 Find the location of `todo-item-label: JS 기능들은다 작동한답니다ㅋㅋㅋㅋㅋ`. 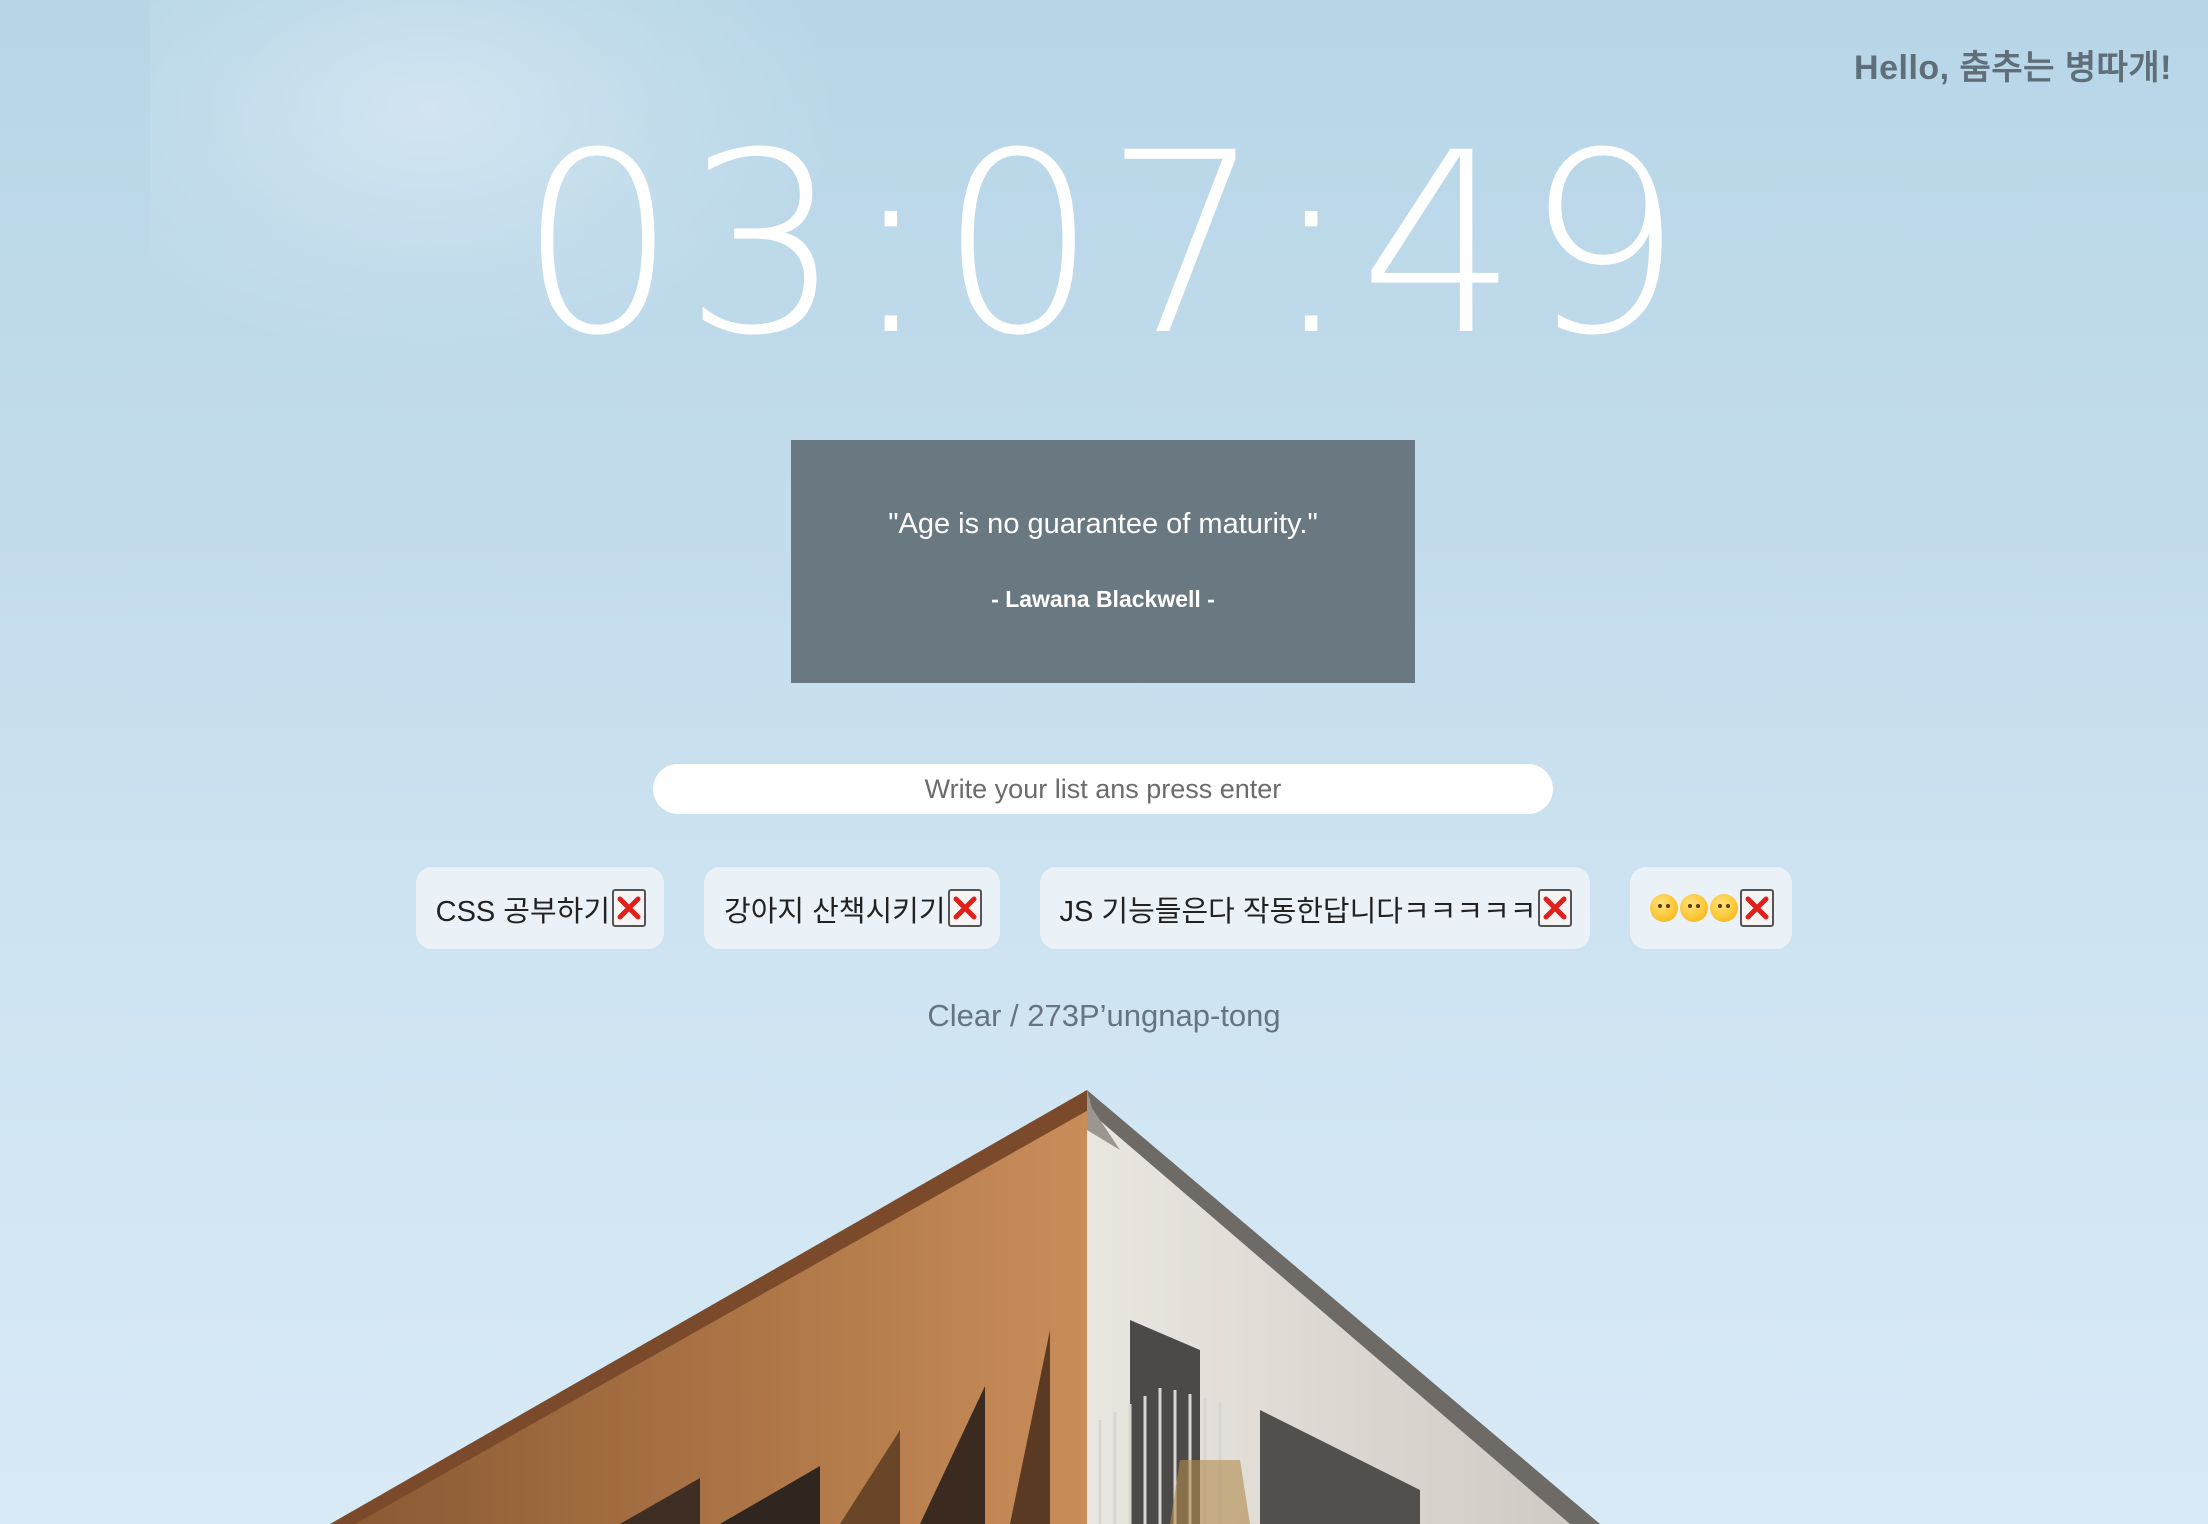

todo-item-label: JS 기능들은다 작동한답니다ㅋㅋㅋㅋㅋ is located at coordinates (1298, 912).